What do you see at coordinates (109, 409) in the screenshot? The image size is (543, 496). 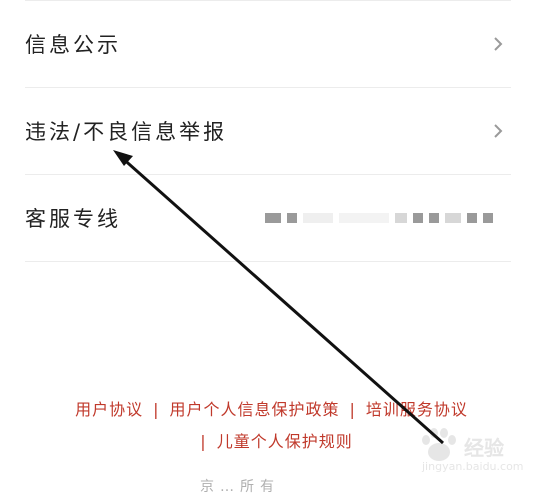 I see `user-agreement-link: 用户协议` at bounding box center [109, 409].